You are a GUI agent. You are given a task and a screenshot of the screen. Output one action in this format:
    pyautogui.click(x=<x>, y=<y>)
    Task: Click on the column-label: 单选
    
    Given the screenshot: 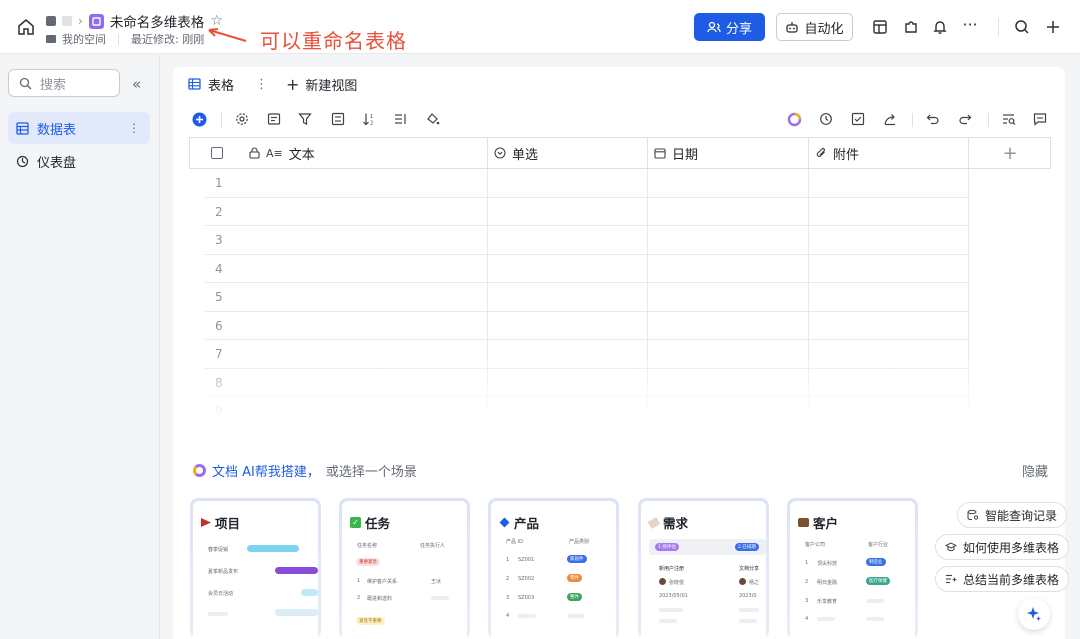 What is the action you would take?
    pyautogui.click(x=525, y=155)
    